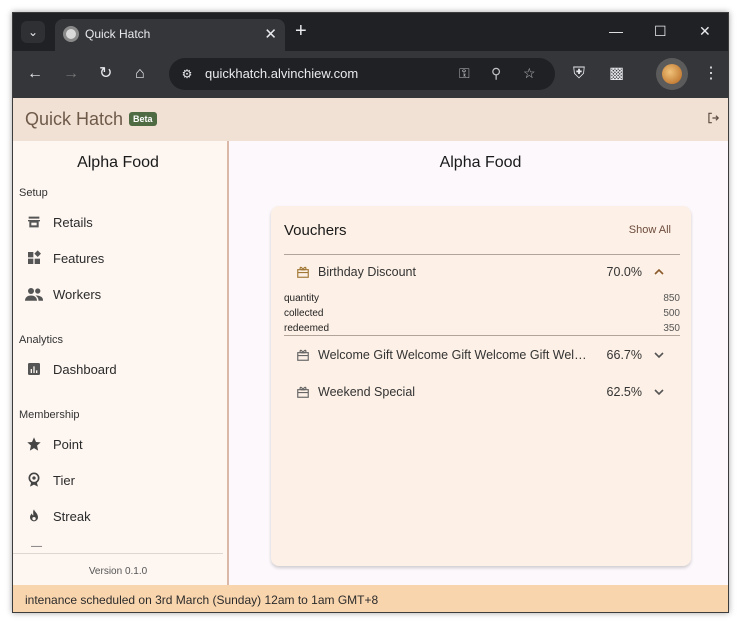 Image resolution: width=743 pixels, height=625 pixels. Describe the element at coordinates (480, 162) in the screenshot. I see `page-title: Alpha Food` at that location.